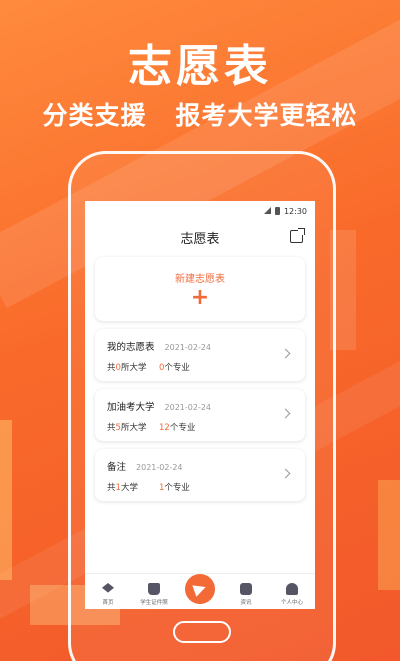 The image size is (400, 661). What do you see at coordinates (200, 415) in the screenshot?
I see `list-item: 加油考大学 2021-02-24 共5所大学 12个专业` at bounding box center [200, 415].